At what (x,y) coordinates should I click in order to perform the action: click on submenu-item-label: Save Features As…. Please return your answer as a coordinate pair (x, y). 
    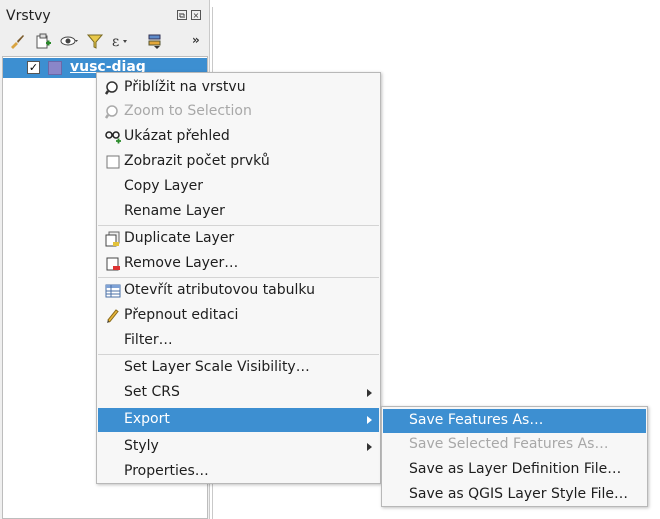
    Looking at the image, I should click on (476, 420).